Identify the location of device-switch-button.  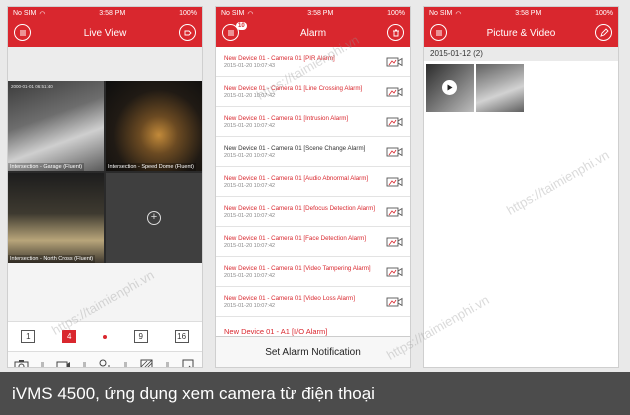
(187, 32).